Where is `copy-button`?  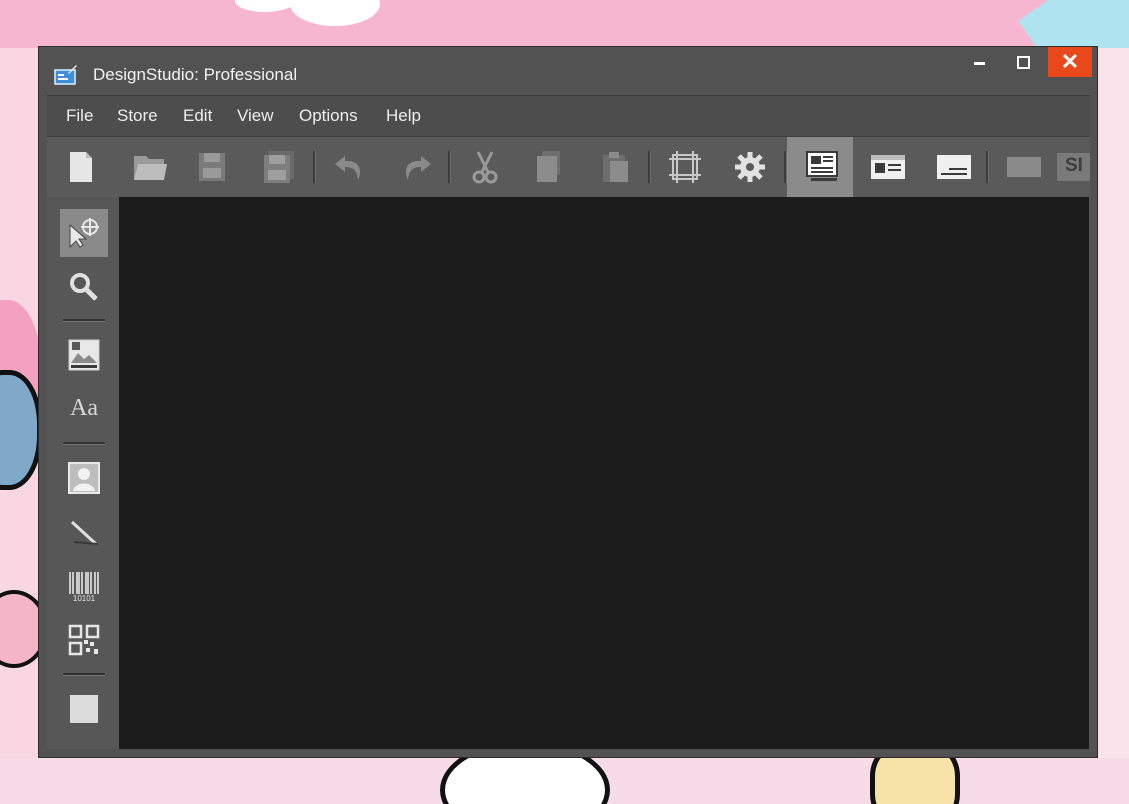 copy-button is located at coordinates (548, 167).